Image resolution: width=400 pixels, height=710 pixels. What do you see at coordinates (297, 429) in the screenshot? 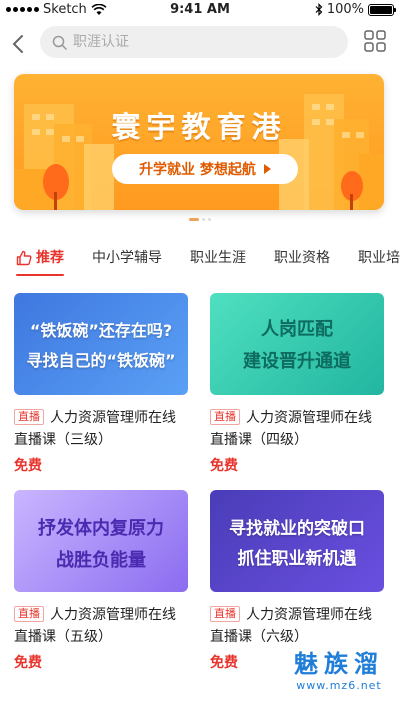
I see `course-title: 直播 人力资源管理师在线直播课（四级）` at bounding box center [297, 429].